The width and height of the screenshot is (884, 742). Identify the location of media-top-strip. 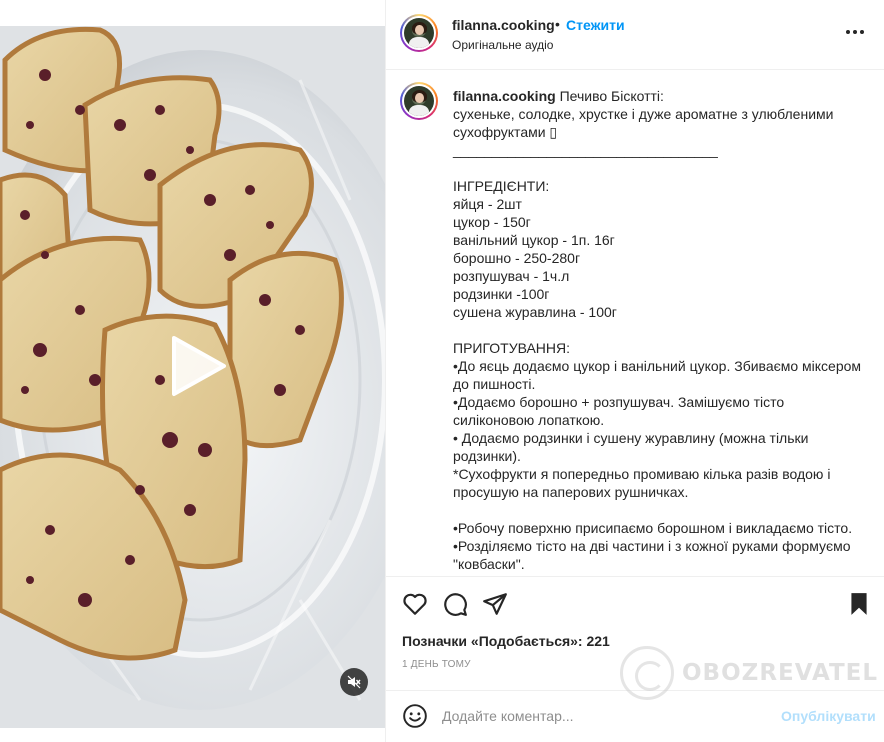
(192, 13).